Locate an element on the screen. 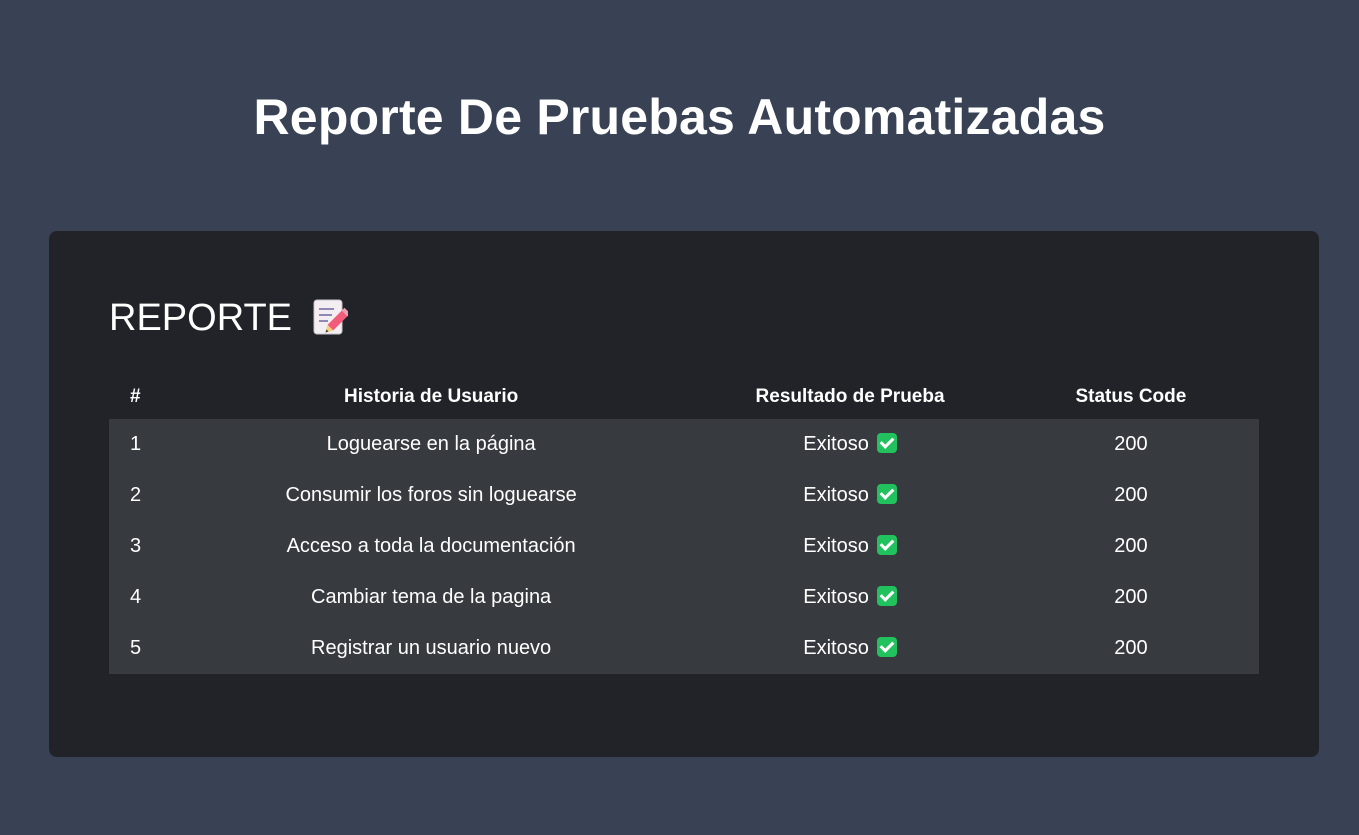 Image resolution: width=1359 pixels, height=835 pixels. row-number: 2 is located at coordinates (137, 495).